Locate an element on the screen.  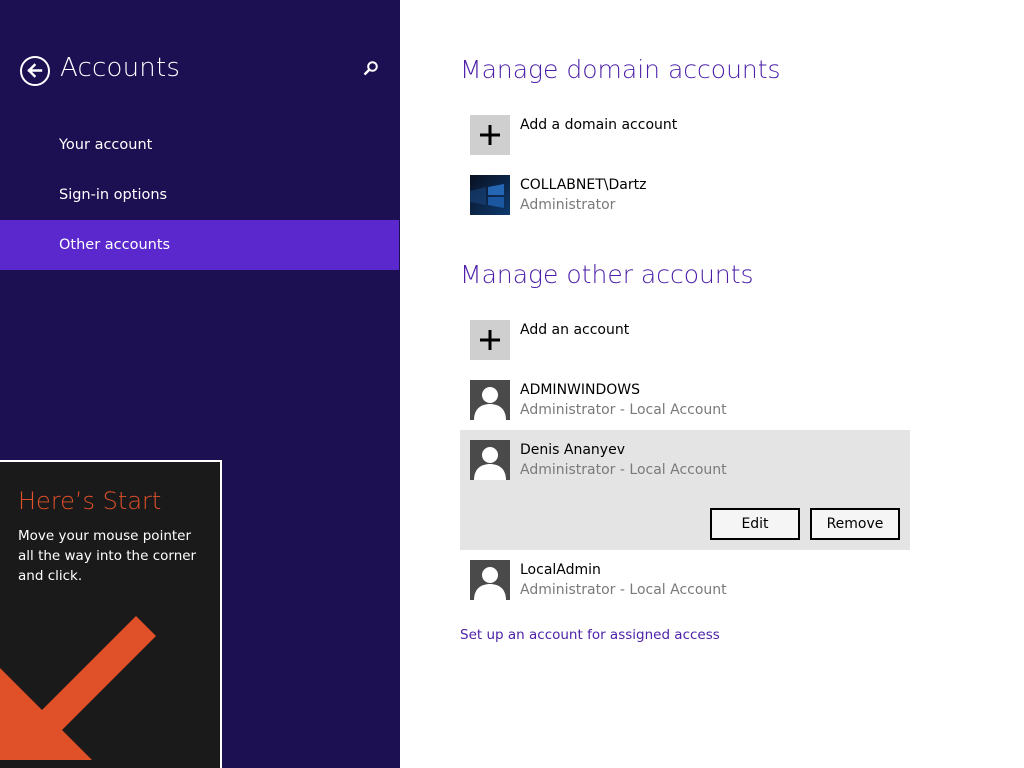
add-domain-account-button is located at coordinates (490, 135).